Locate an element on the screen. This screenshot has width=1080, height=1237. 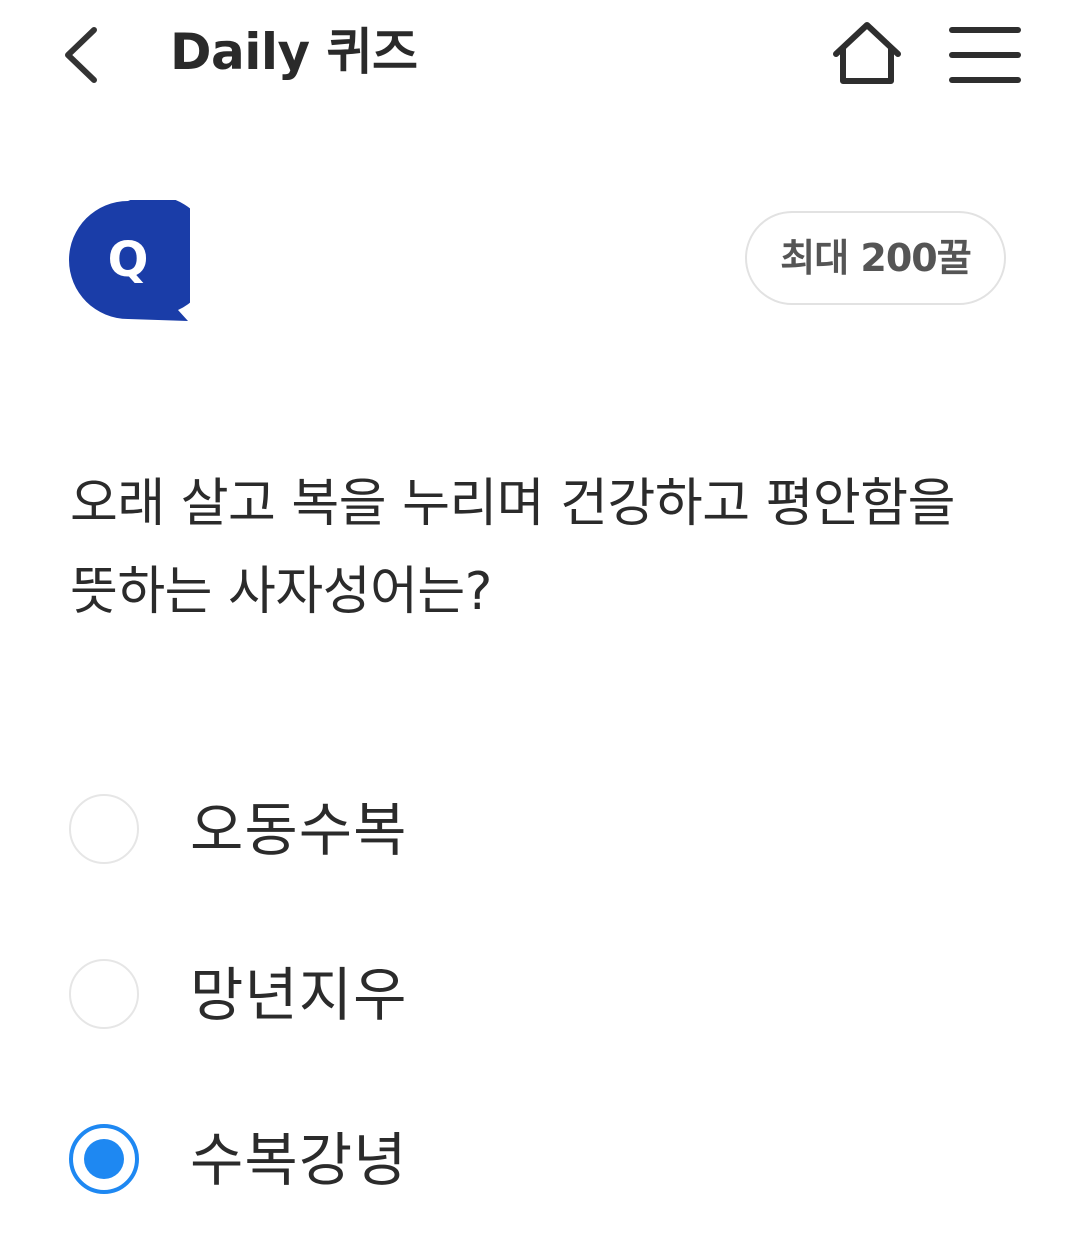
hamburger-menu-icon is located at coordinates (985, 55).